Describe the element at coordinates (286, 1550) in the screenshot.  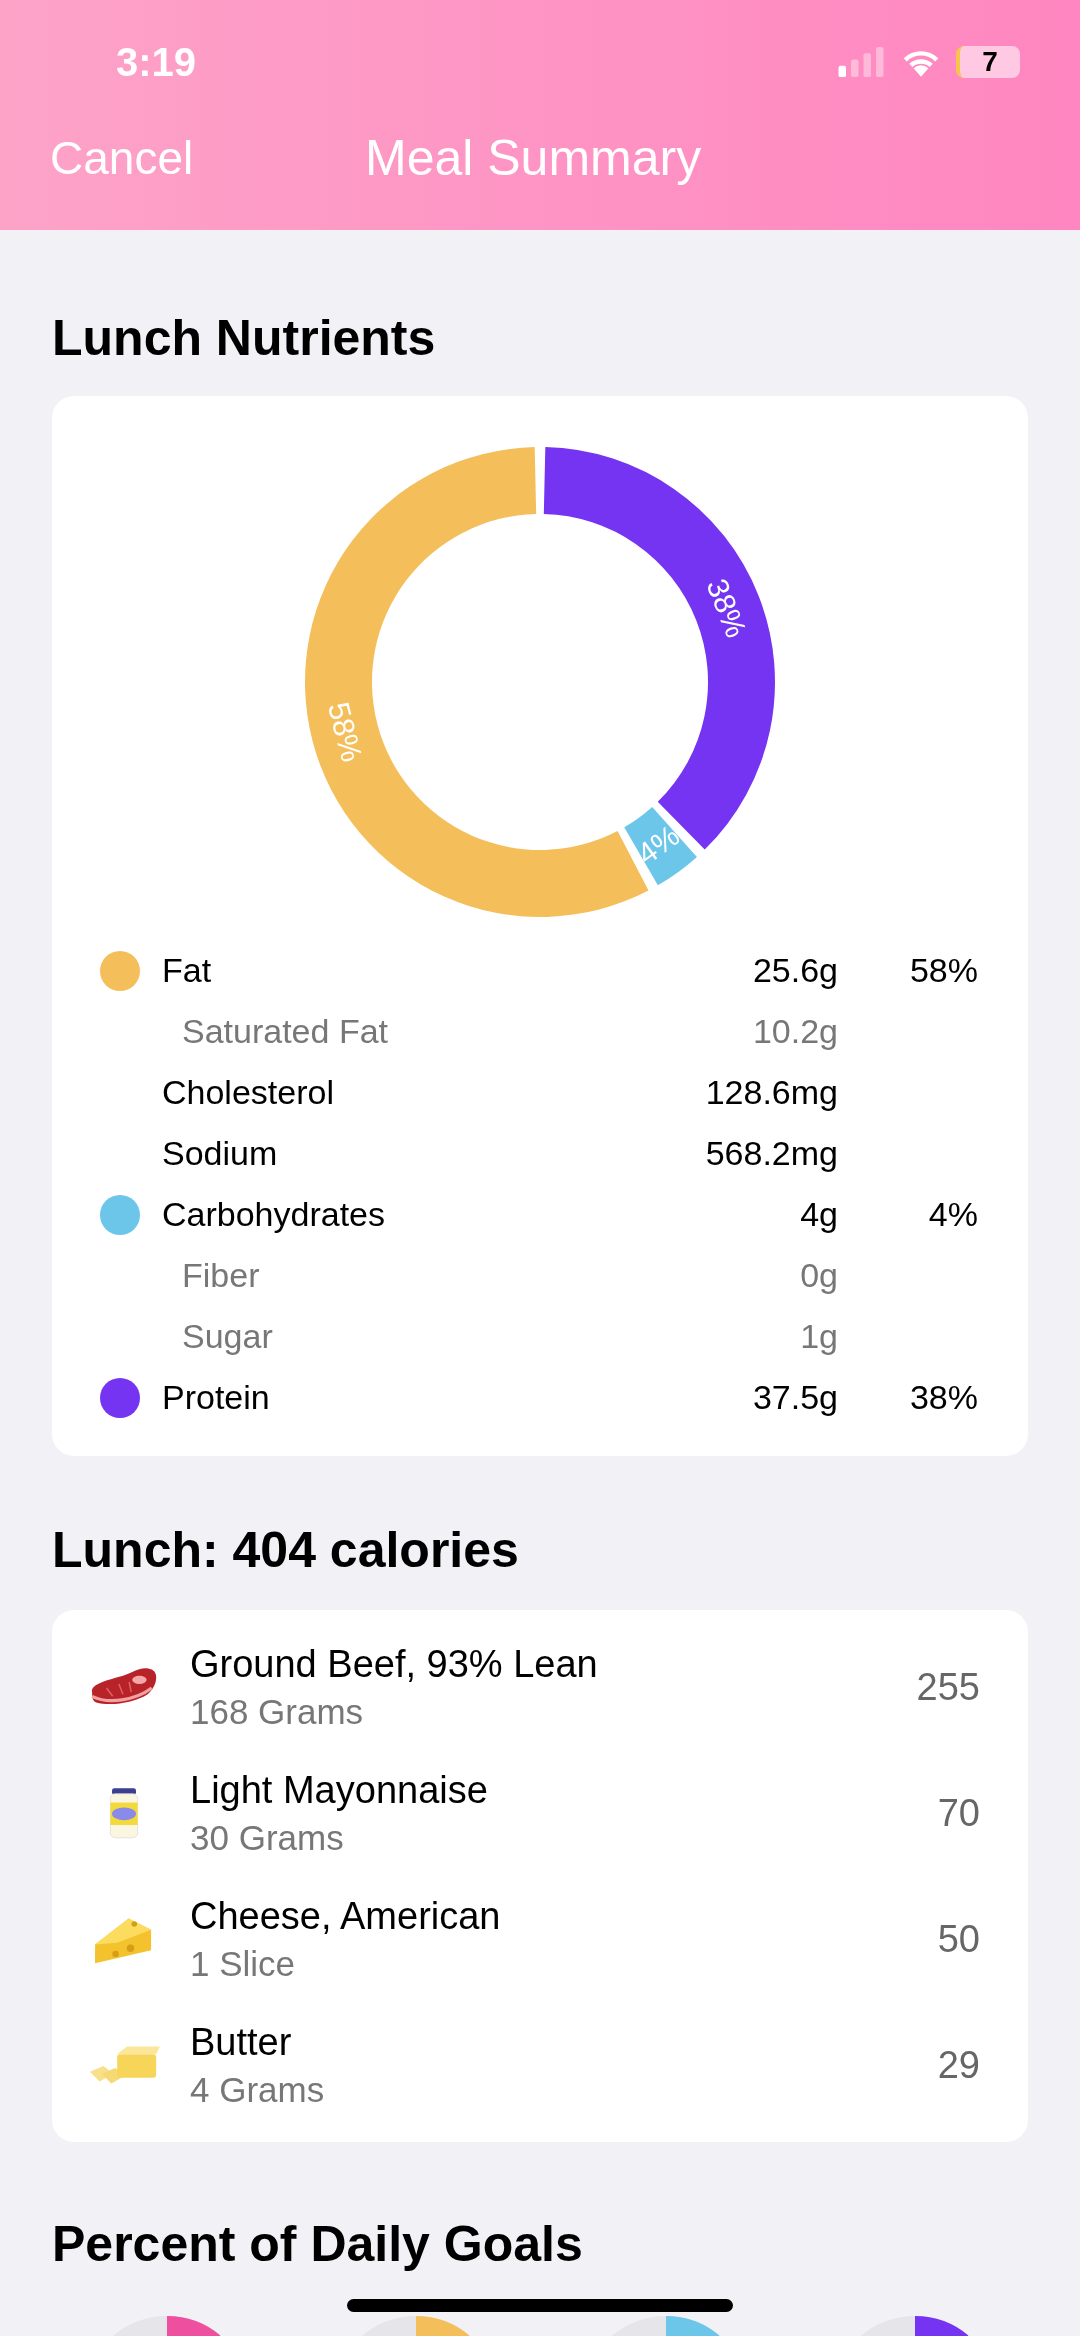
I see `section-heading: Lunch: 404 calories` at that location.